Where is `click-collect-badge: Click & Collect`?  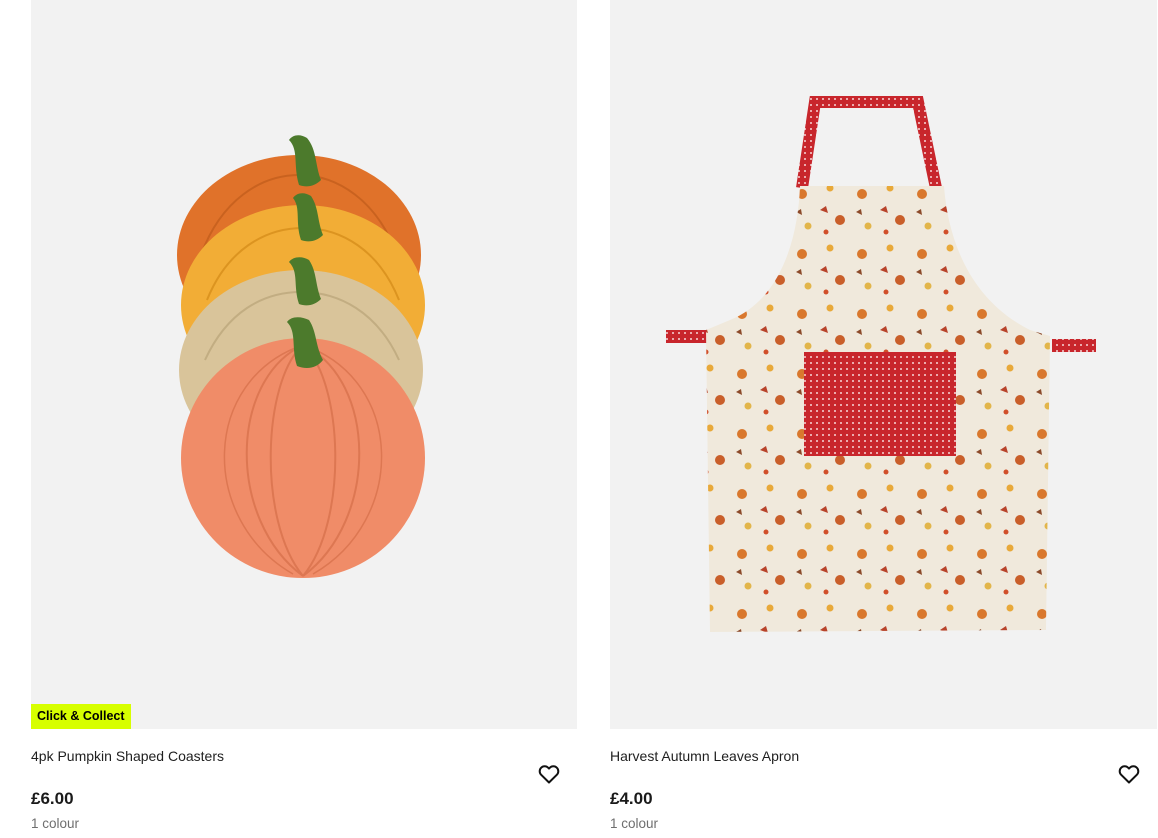 click-collect-badge: Click & Collect is located at coordinates (81, 716).